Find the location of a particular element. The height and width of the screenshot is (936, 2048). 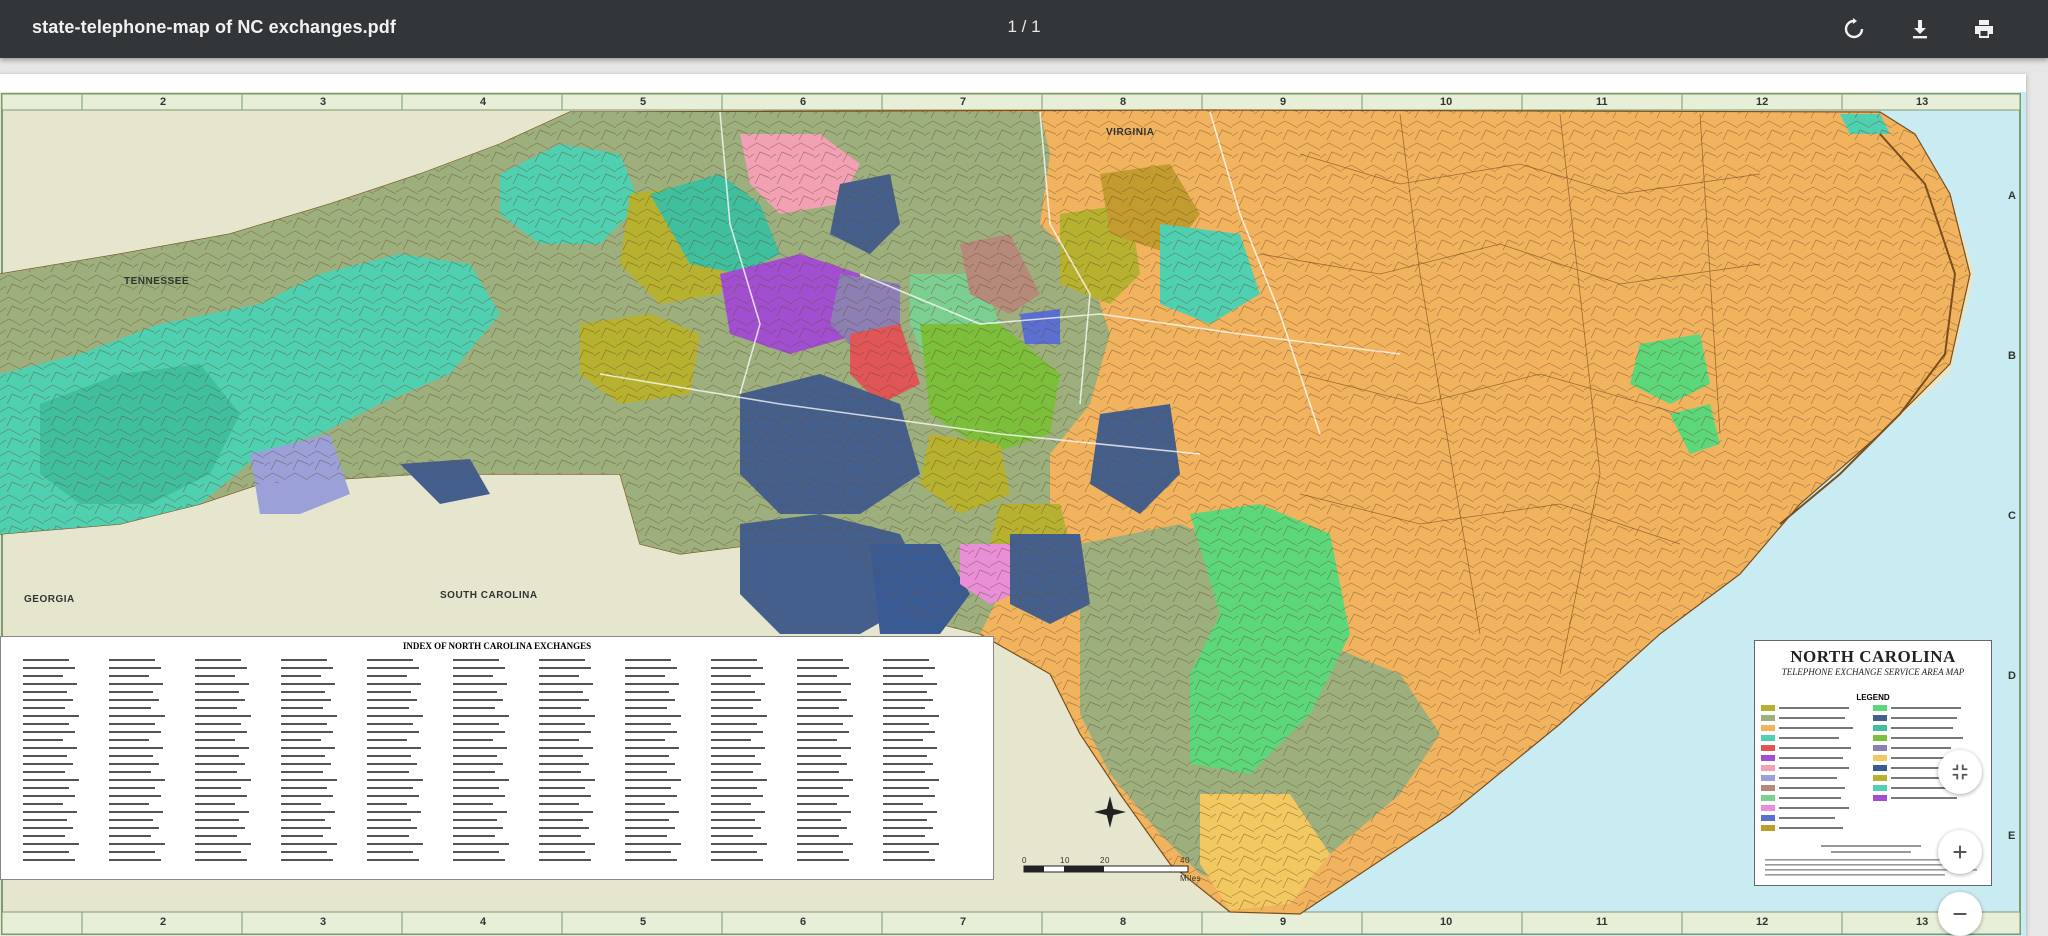

scale-unit: Miles is located at coordinates (1191, 878).